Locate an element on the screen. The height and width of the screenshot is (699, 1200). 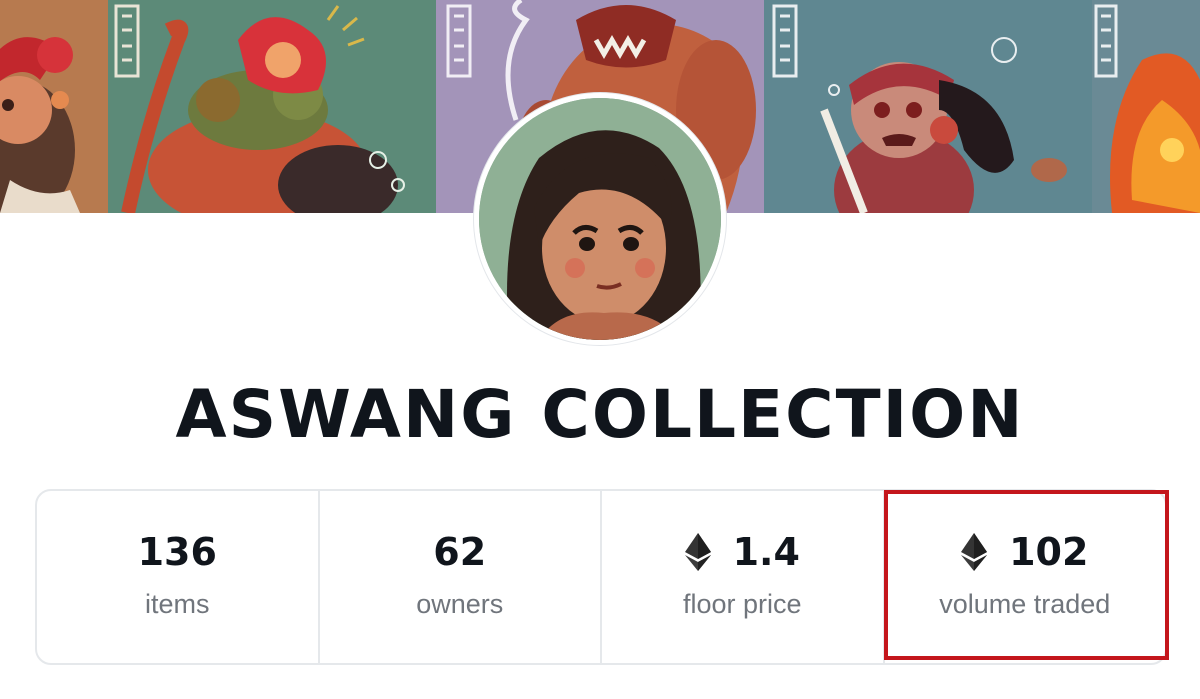
stat-label: volume traded is located at coordinates (1025, 604).